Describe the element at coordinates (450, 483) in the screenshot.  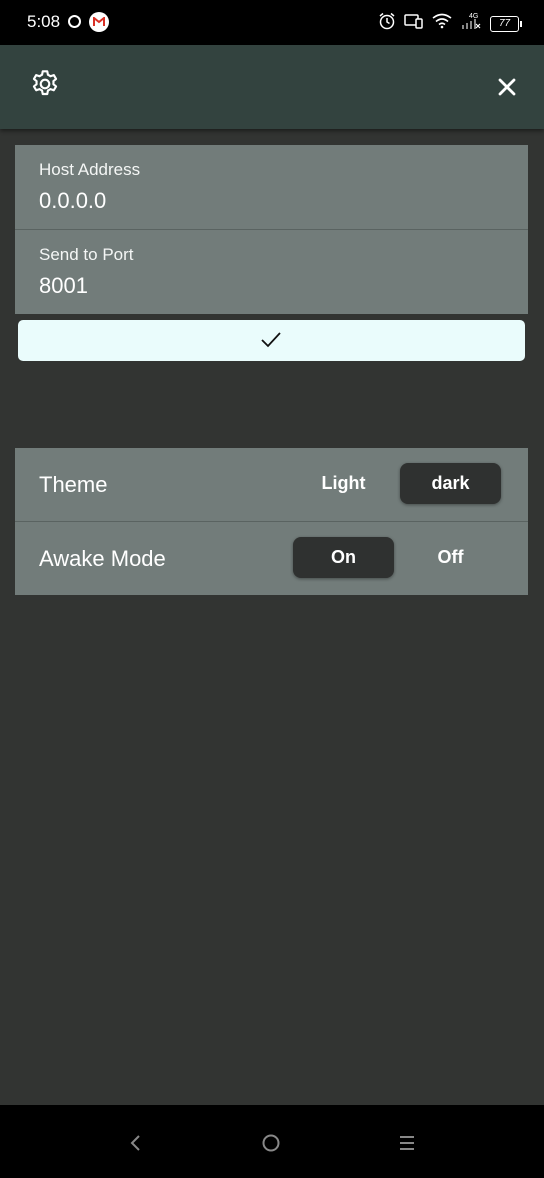
I see `theme-dark-option: dark` at that location.